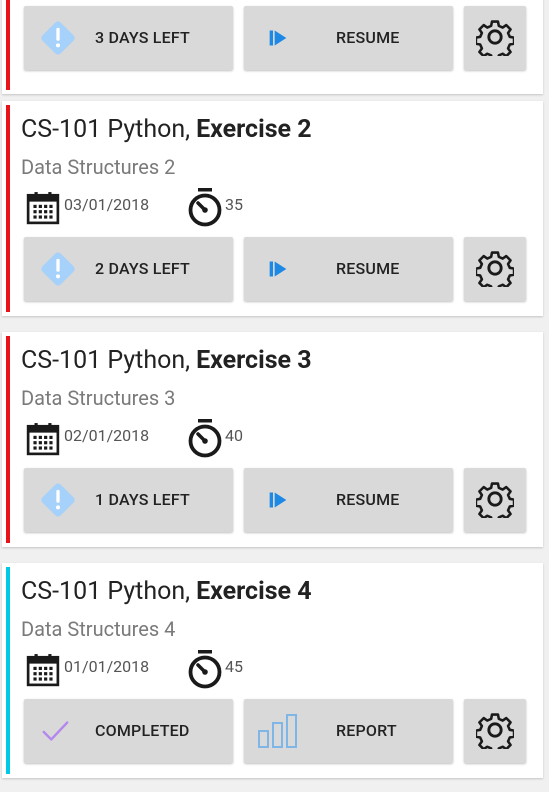 This screenshot has width=549, height=792. I want to click on card-title: CS-101 Python, Exercise 4, so click(166, 591).